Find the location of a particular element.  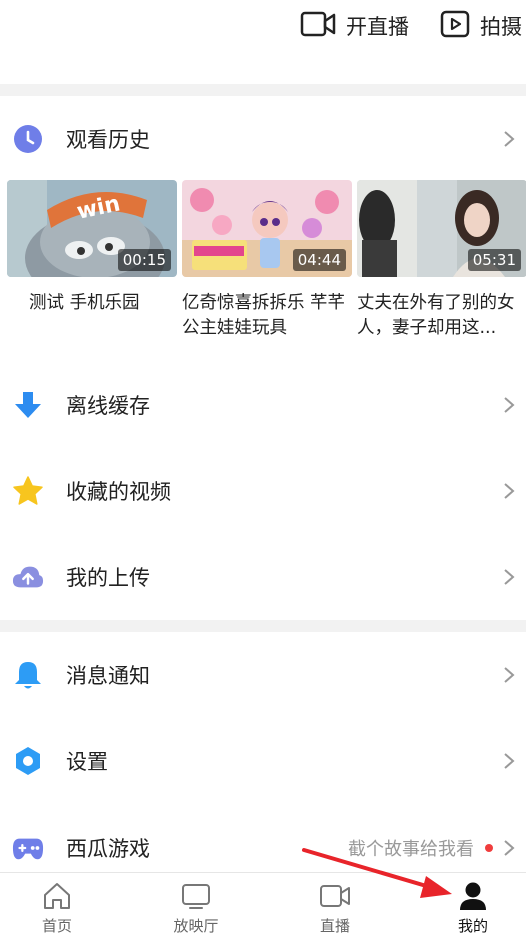

video-duration: 04:44 is located at coordinates (319, 260).